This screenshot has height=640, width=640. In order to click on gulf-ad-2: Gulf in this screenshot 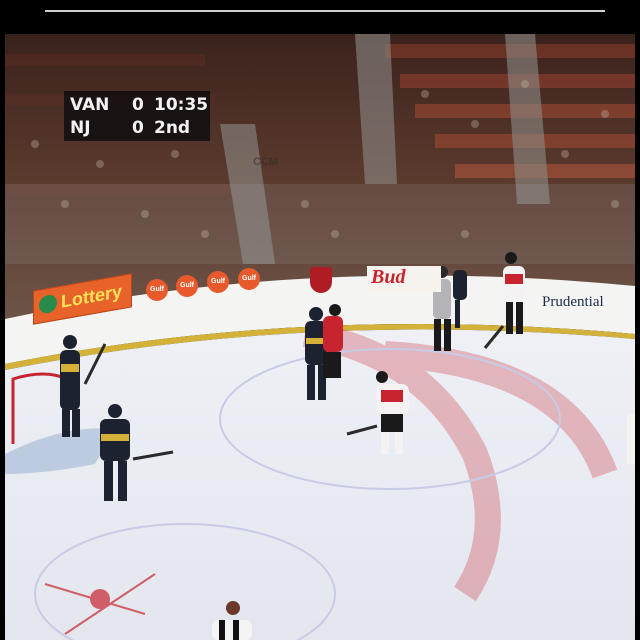, I will do `click(187, 286)`.